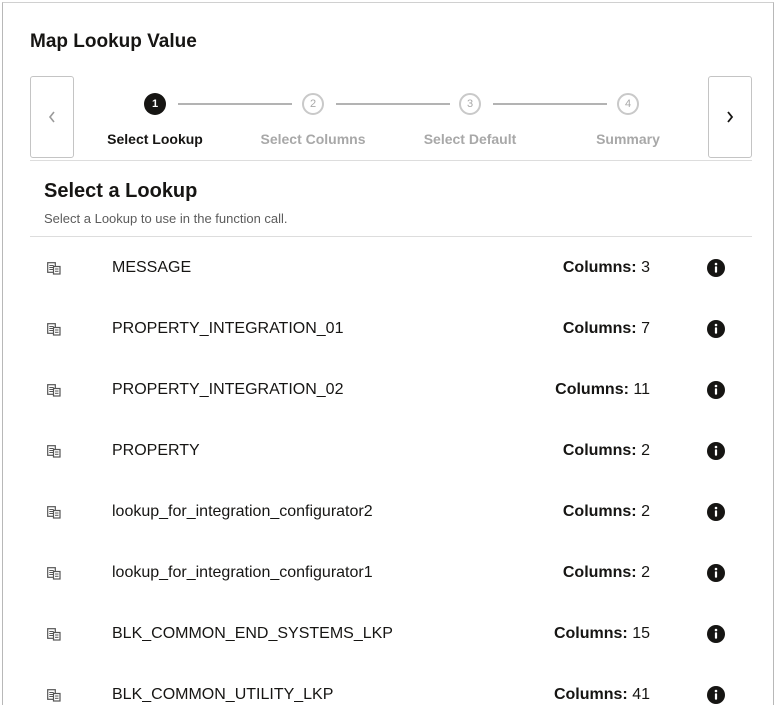 The height and width of the screenshot is (726, 778). I want to click on lookup-name: lookup_for_integration_configurator1, so click(242, 572).